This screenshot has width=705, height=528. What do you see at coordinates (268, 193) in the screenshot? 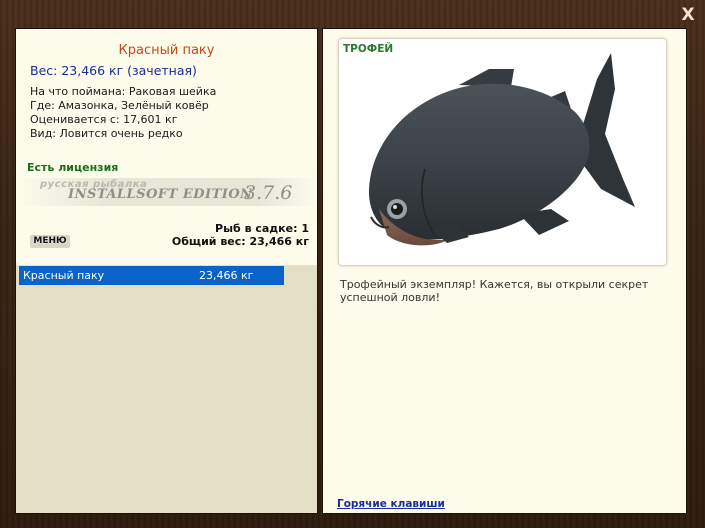
I see `watermark-version: 3.7.6` at bounding box center [268, 193].